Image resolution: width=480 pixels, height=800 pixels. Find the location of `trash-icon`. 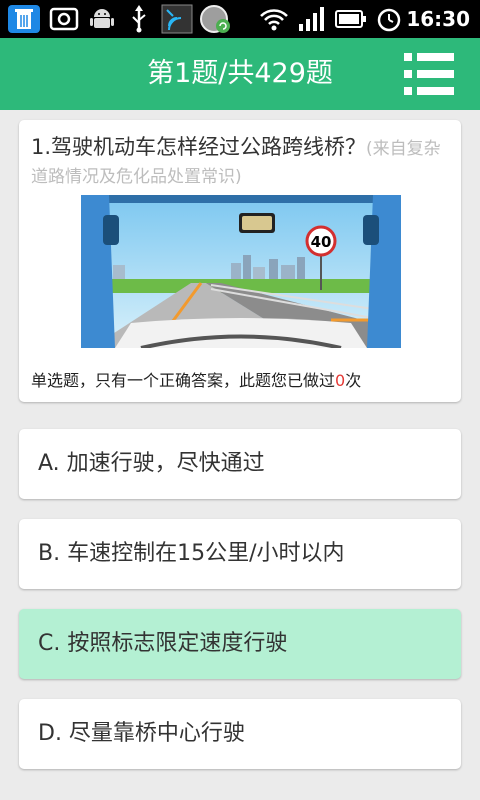

trash-icon is located at coordinates (24, 19).